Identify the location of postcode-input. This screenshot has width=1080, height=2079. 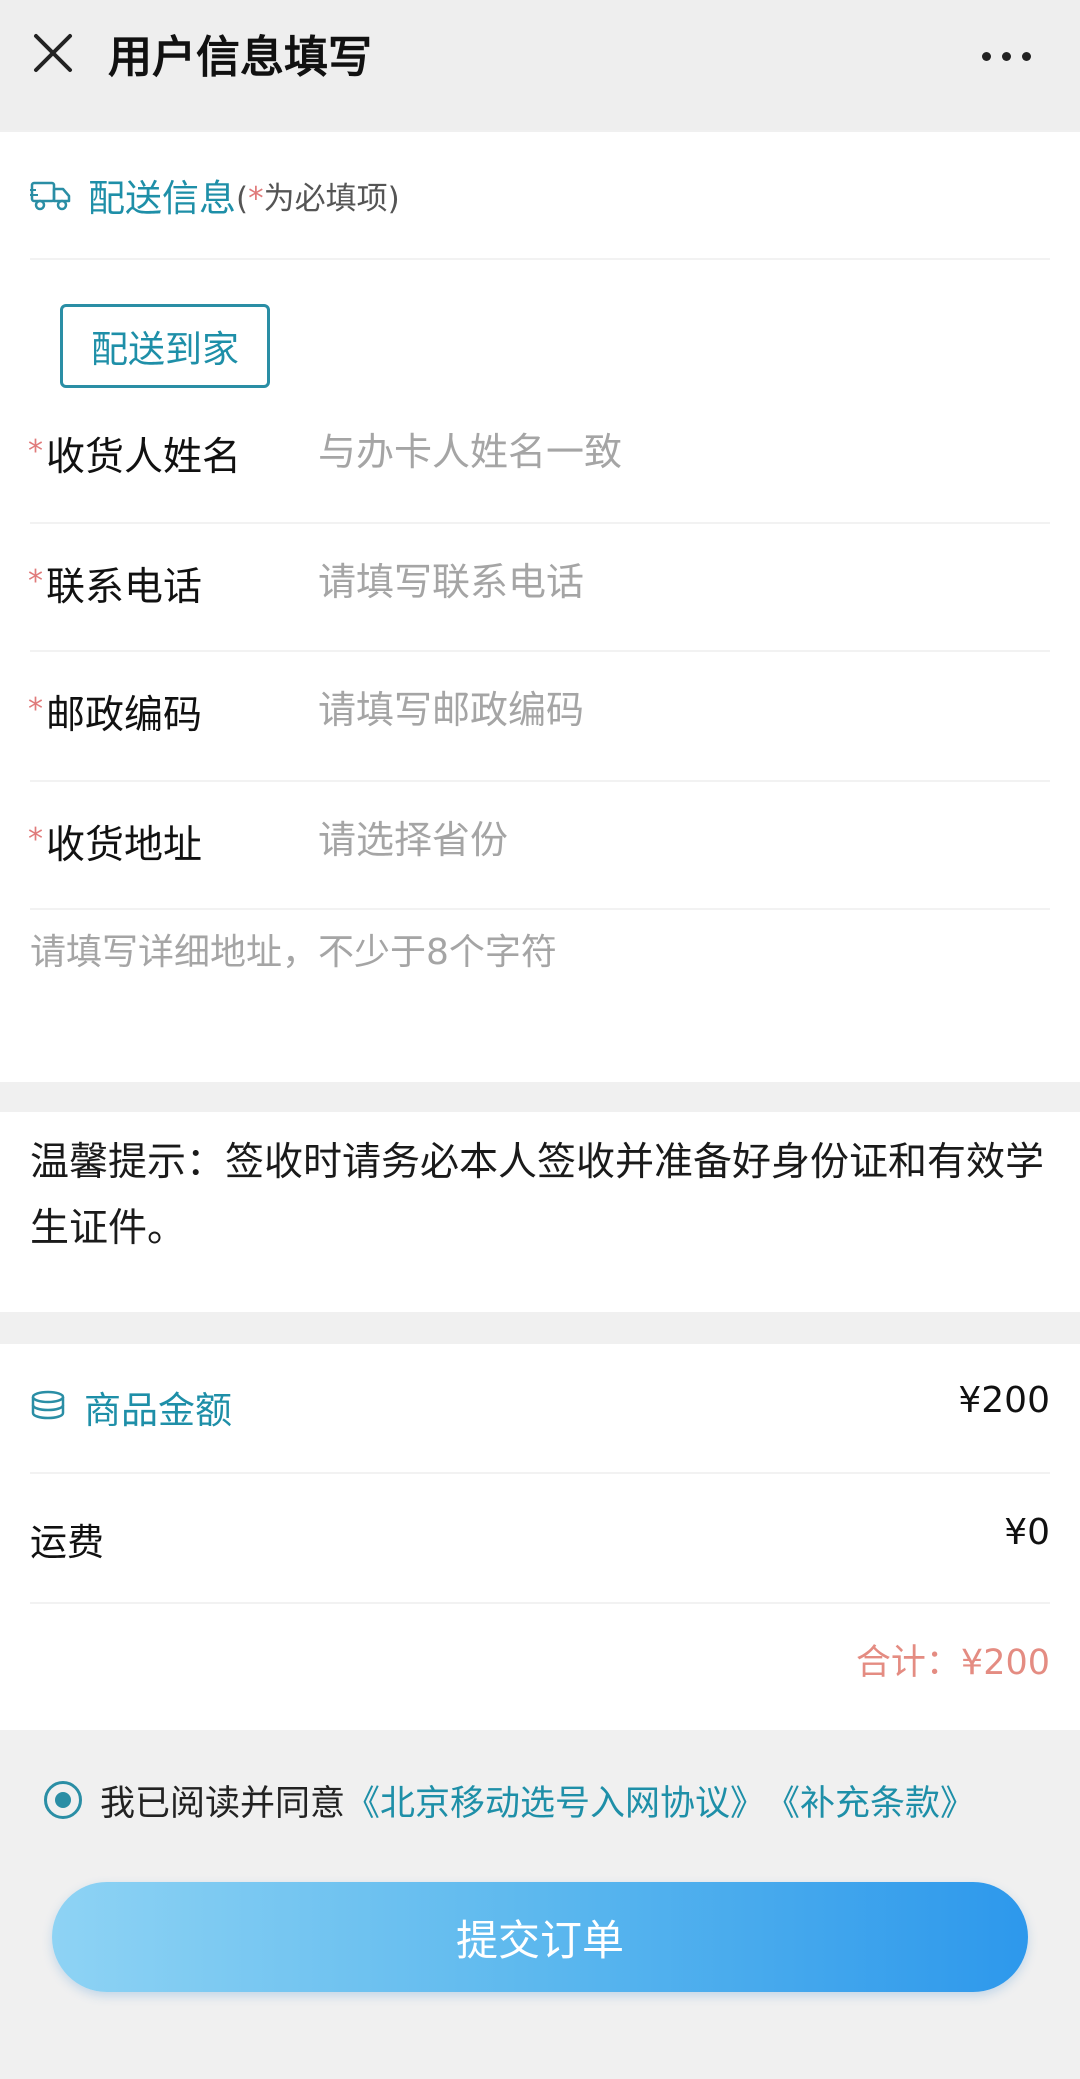
(678, 710).